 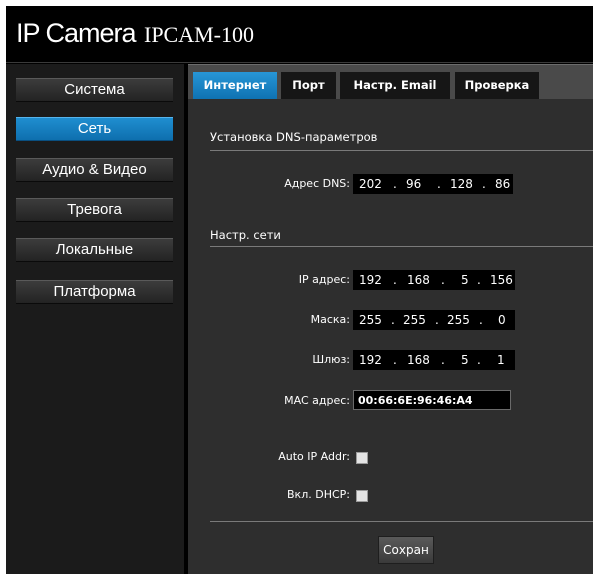 I want to click on mask-octet-2: 255, so click(x=414, y=320).